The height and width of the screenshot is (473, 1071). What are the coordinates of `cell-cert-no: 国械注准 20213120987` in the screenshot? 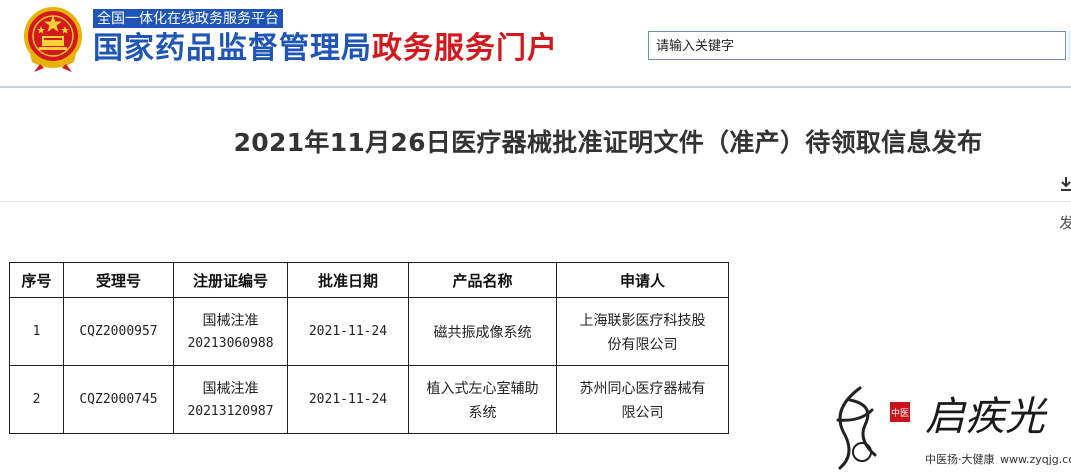 It's located at (230, 399).